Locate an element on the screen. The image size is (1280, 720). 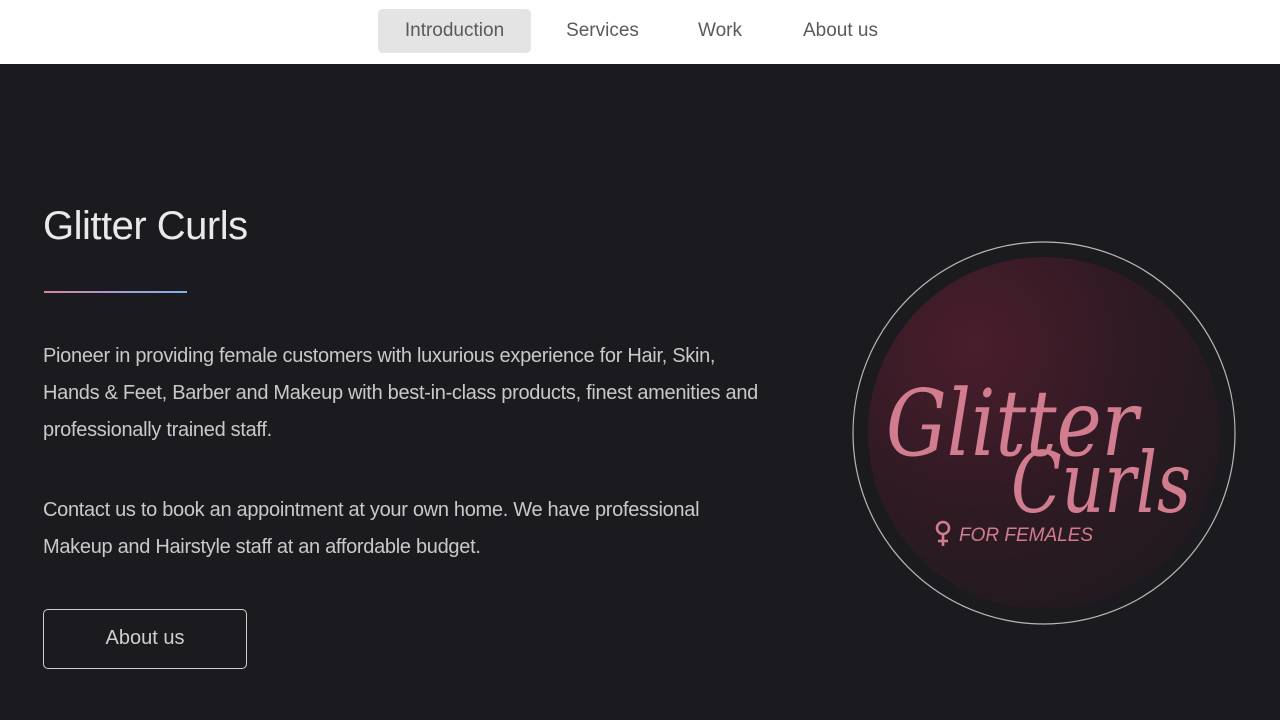
top-navbar: Introduction Services Work About us is located at coordinates (640, 32).